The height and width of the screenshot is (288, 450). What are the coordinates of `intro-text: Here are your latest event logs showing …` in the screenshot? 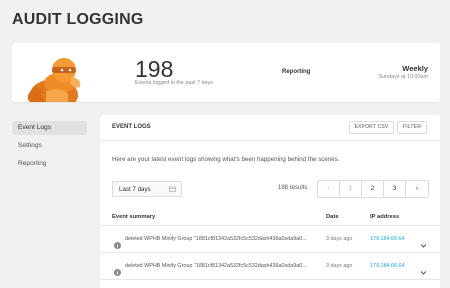 It's located at (226, 159).